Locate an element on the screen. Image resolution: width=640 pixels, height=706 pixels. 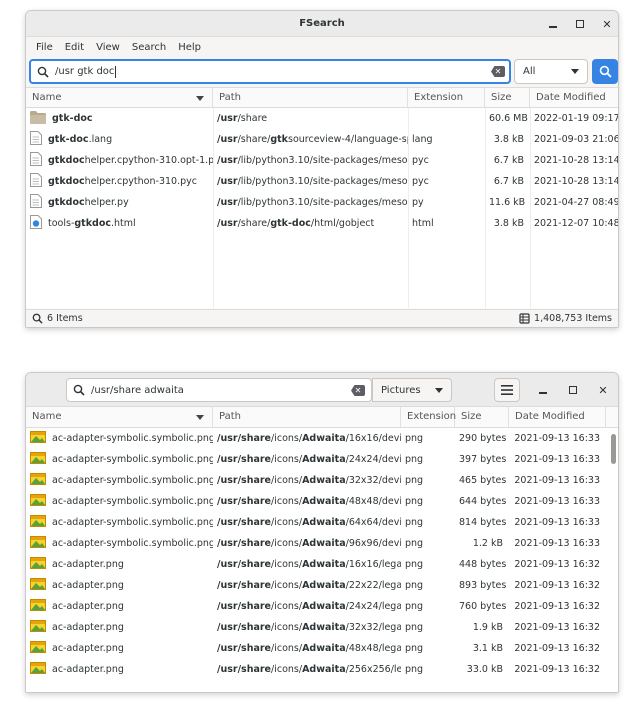
name-match: gtkdoc is located at coordinates (92, 223).